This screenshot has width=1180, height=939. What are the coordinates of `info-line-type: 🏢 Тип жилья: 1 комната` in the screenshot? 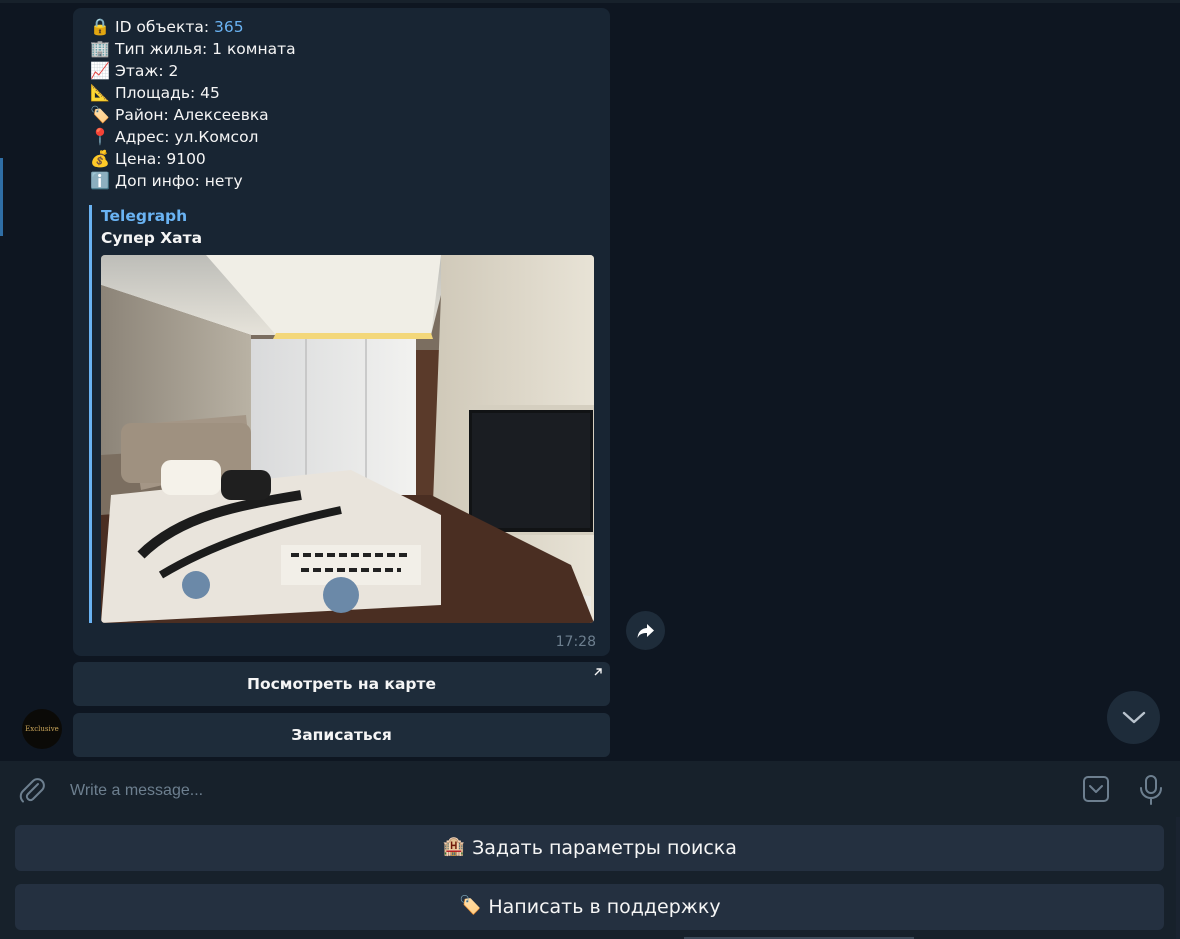 It's located at (192, 49).